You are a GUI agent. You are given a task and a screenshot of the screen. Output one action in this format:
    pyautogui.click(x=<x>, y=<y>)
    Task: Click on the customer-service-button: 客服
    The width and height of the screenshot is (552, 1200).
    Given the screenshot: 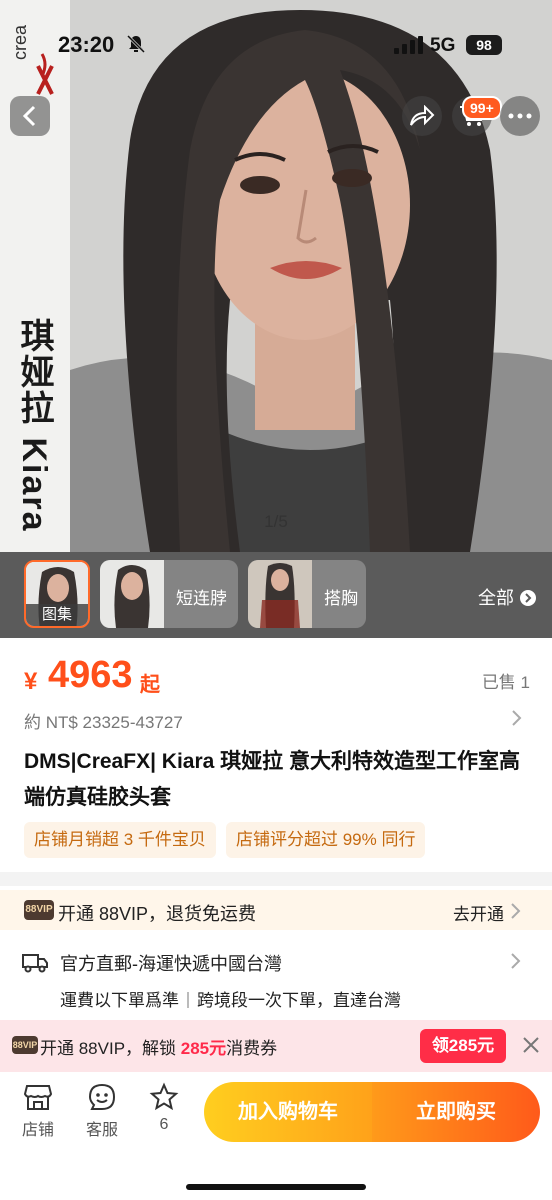 What is the action you would take?
    pyautogui.click(x=102, y=1111)
    